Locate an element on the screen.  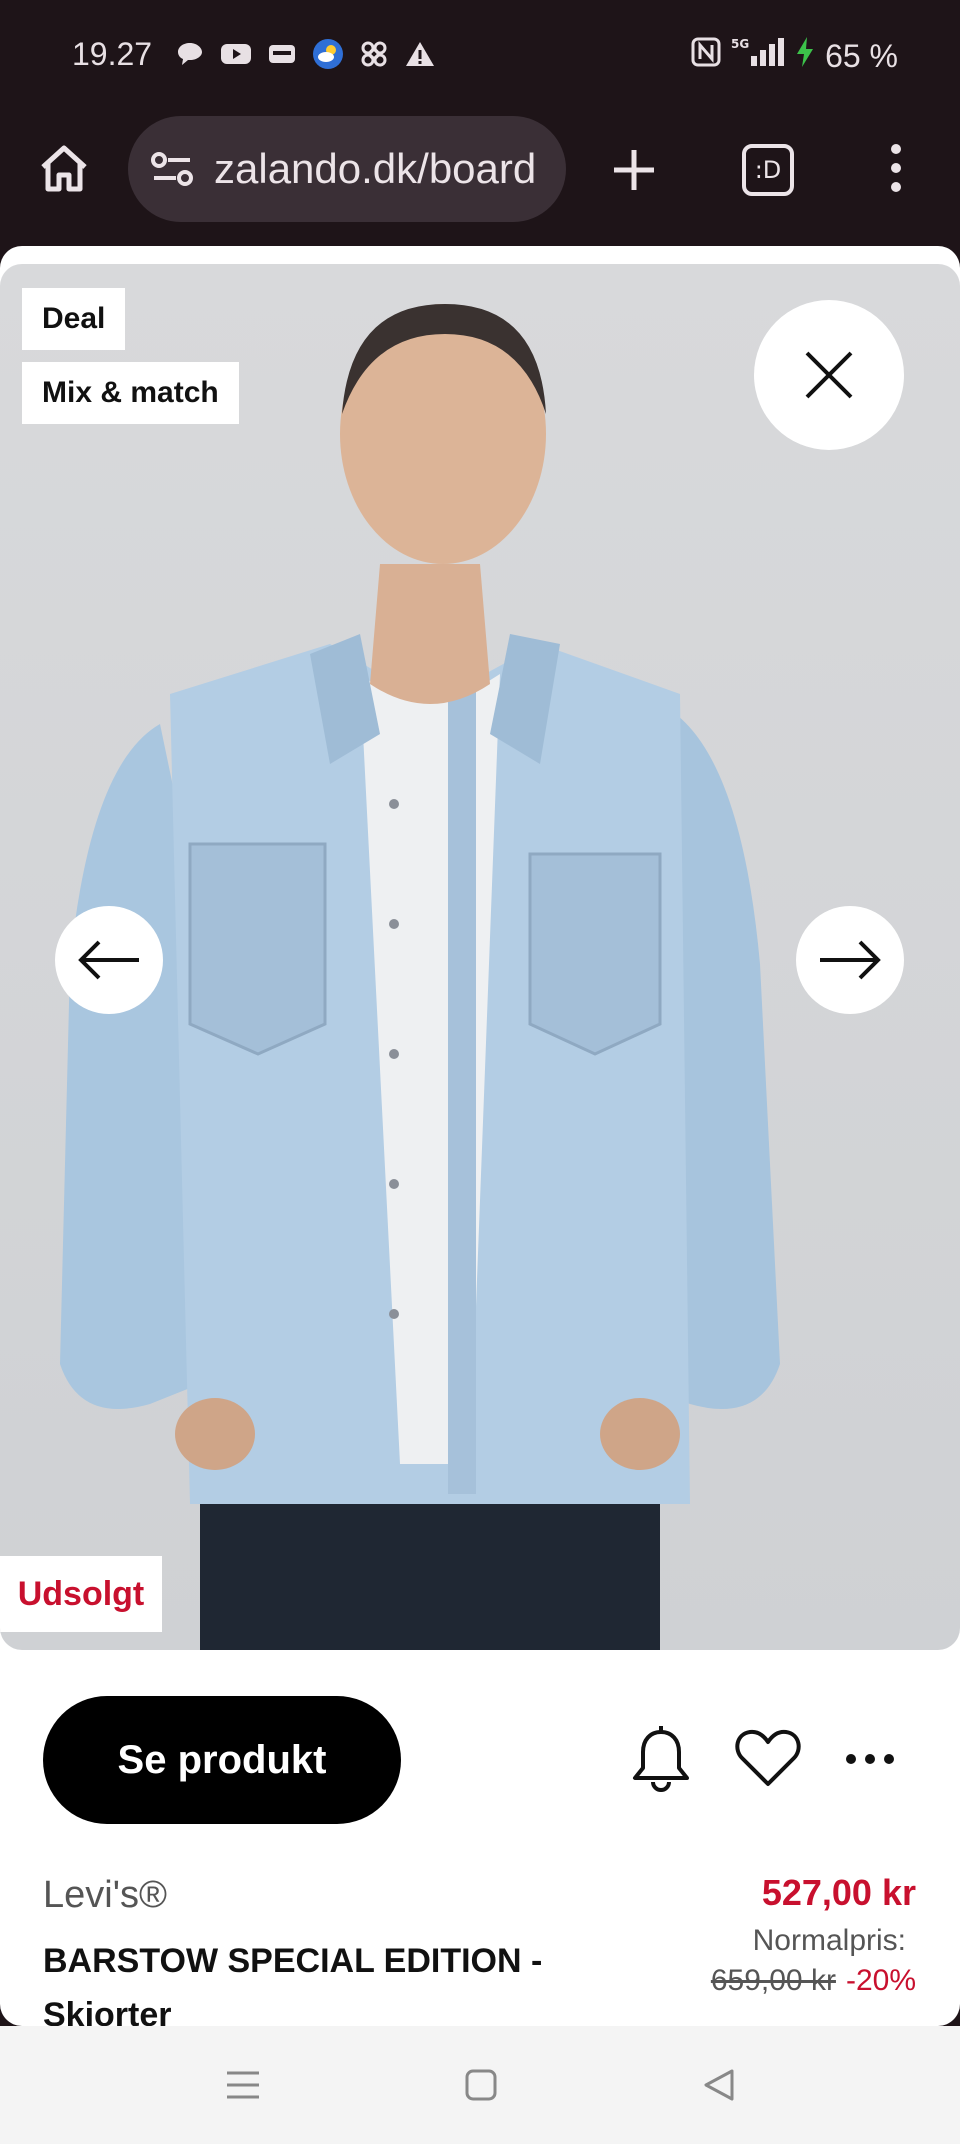
battery-level: 65 % is located at coordinates (861, 55).